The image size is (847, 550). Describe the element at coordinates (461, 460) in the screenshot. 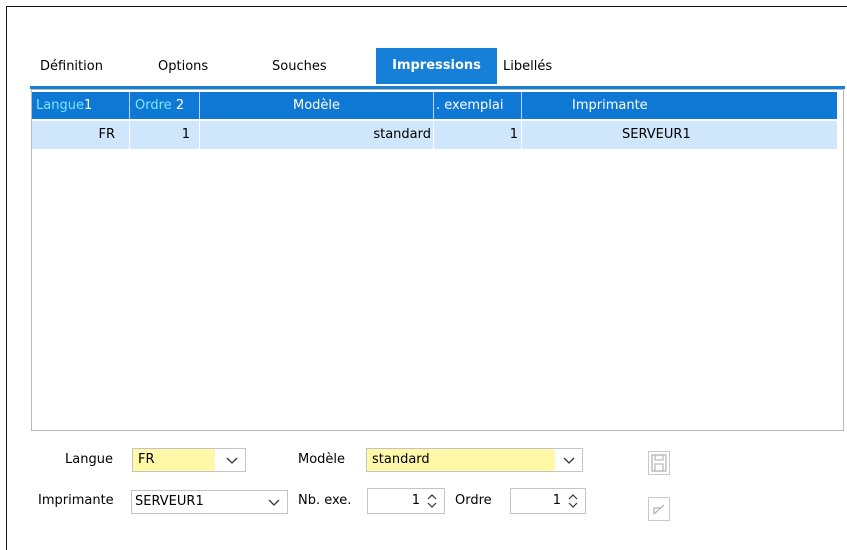

I see `modele-value: standard` at that location.